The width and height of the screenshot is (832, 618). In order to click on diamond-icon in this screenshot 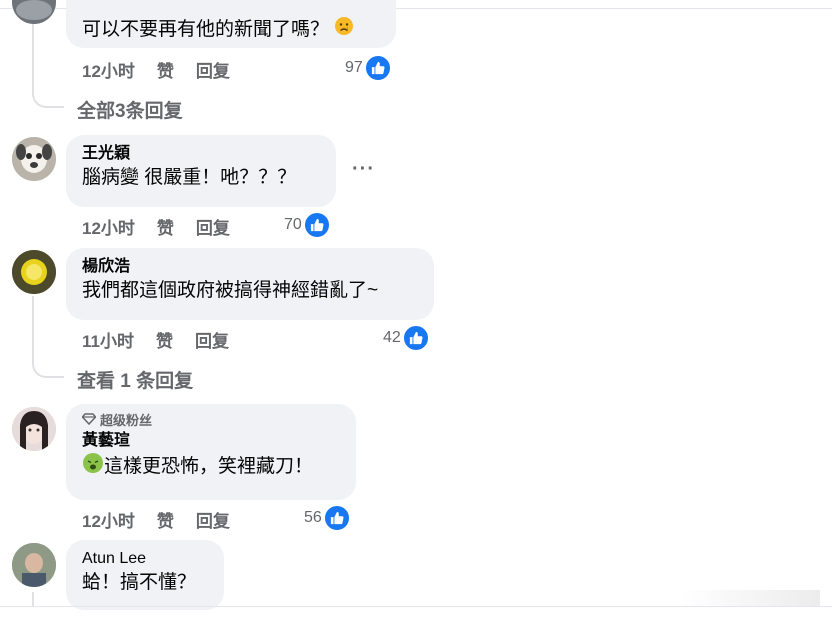, I will do `click(89, 421)`.